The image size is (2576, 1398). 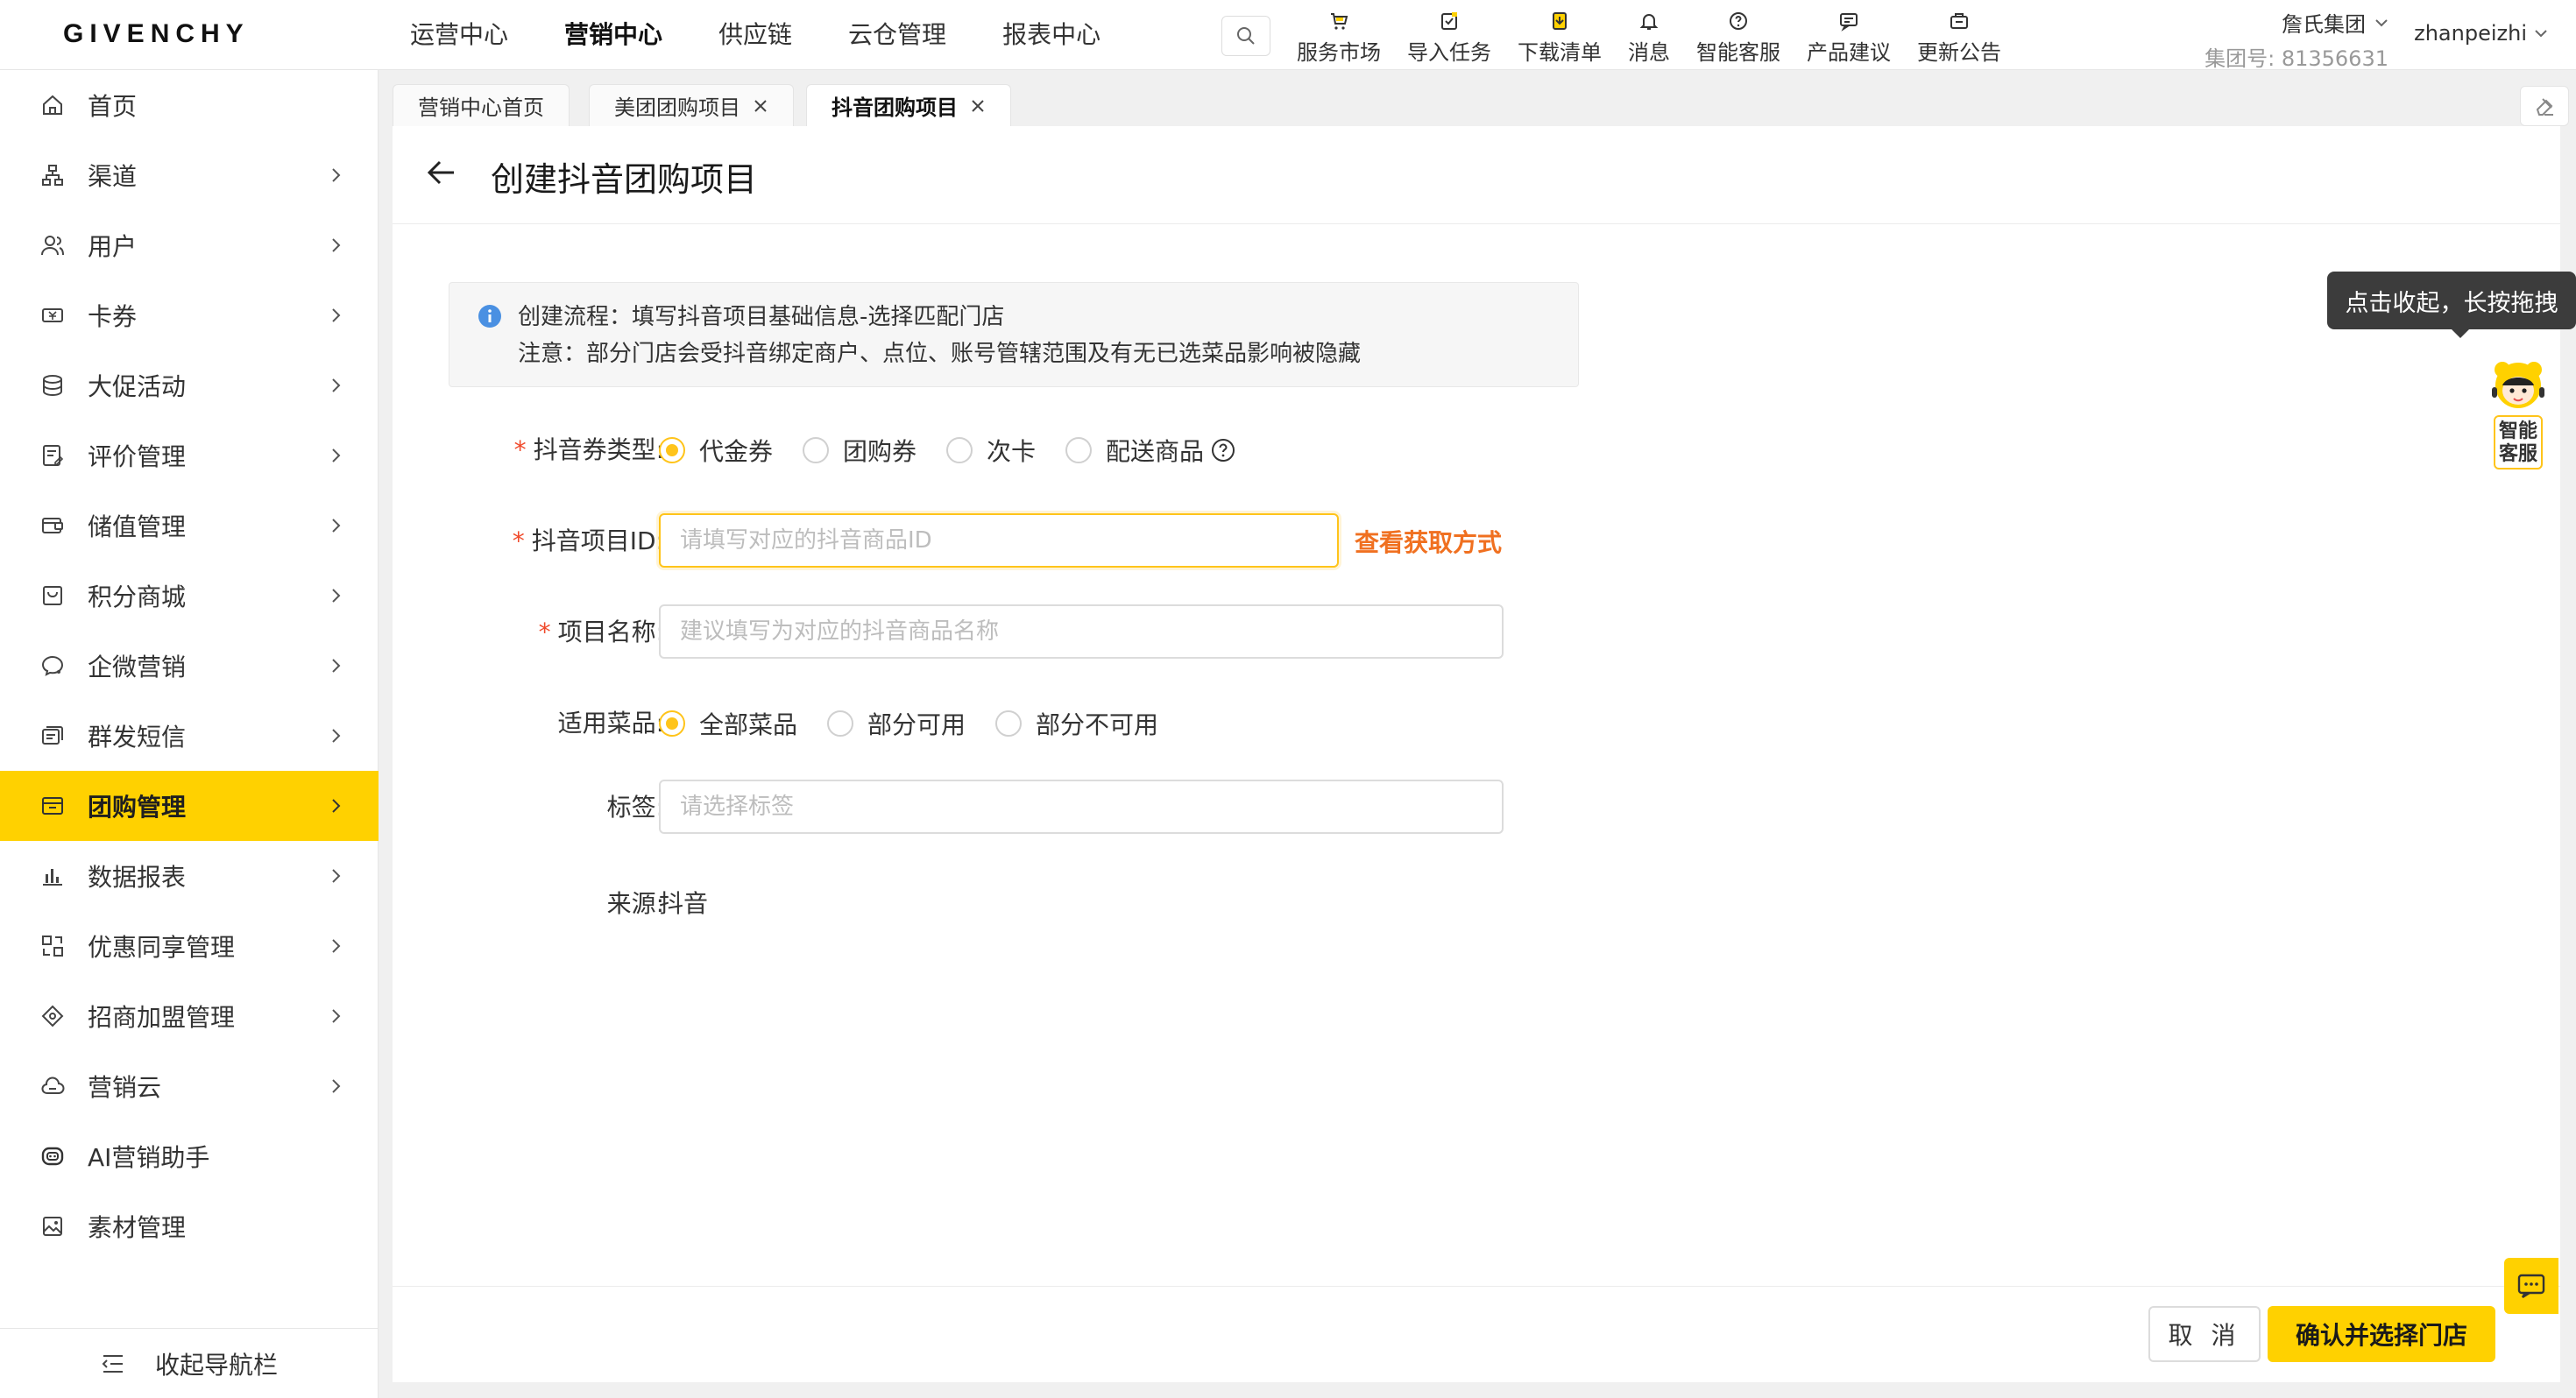 I want to click on radio-times-card: 次卡, so click(x=991, y=450).